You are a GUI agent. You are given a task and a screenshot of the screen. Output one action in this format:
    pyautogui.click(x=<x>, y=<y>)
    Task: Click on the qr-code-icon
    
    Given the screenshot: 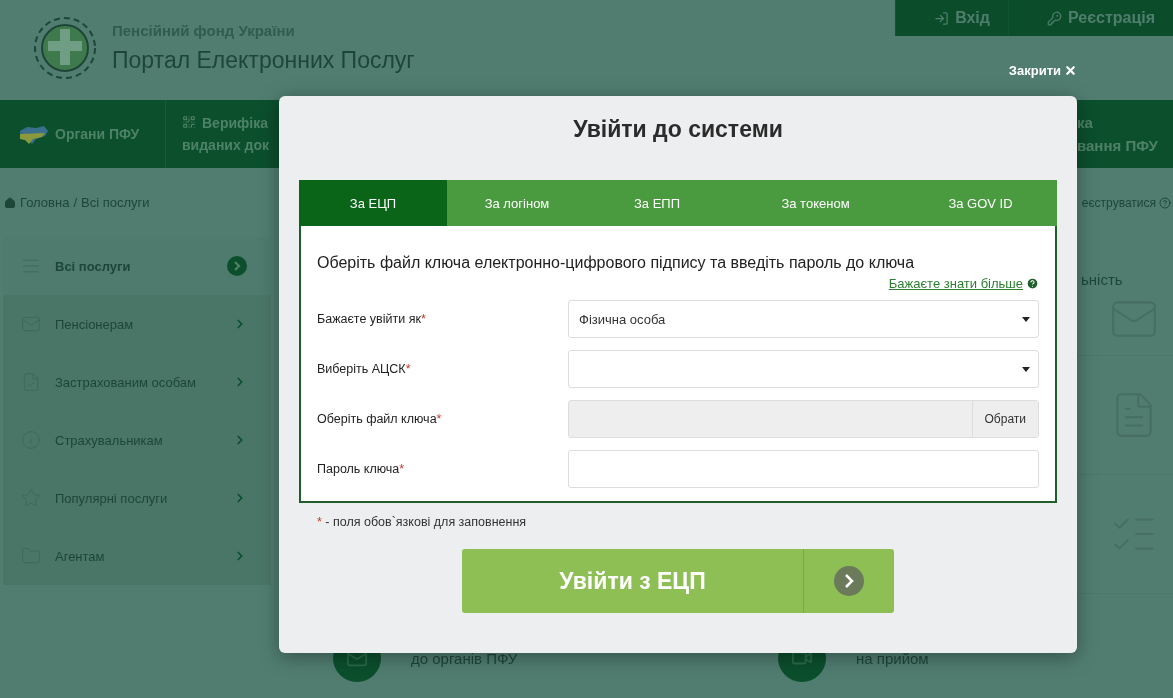 What is the action you would take?
    pyautogui.click(x=189, y=122)
    